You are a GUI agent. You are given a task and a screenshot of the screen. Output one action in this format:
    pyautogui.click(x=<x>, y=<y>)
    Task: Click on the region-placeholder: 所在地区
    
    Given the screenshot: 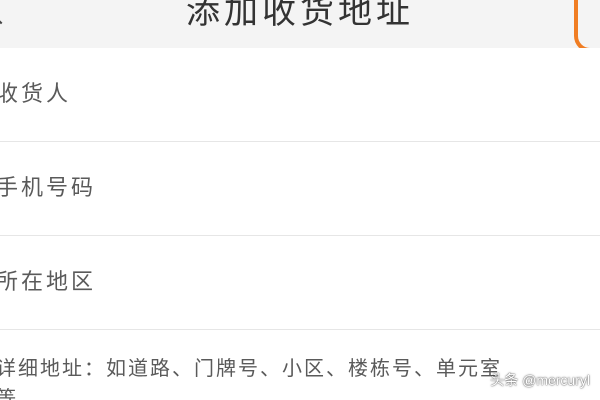 What is the action you would take?
    pyautogui.click(x=48, y=282)
    